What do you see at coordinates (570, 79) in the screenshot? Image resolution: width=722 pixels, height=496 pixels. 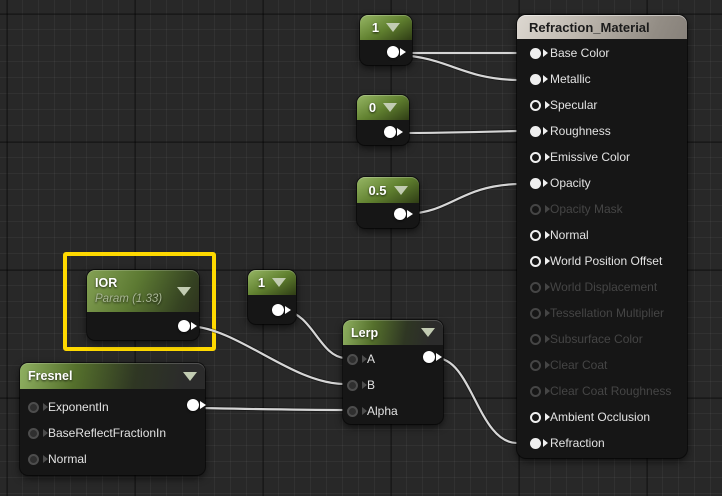 I see `material-pin-label: Metallic` at bounding box center [570, 79].